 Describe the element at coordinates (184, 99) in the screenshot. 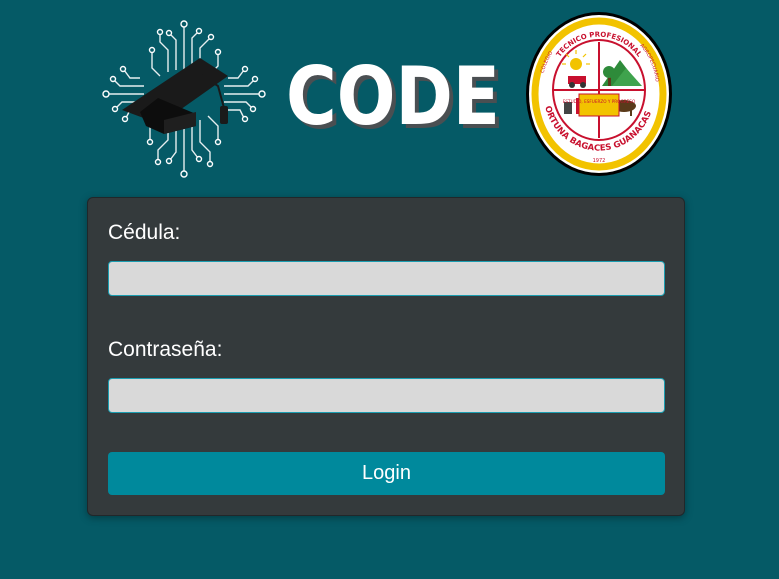

I see `graduation-cap-circuit-icon` at that location.